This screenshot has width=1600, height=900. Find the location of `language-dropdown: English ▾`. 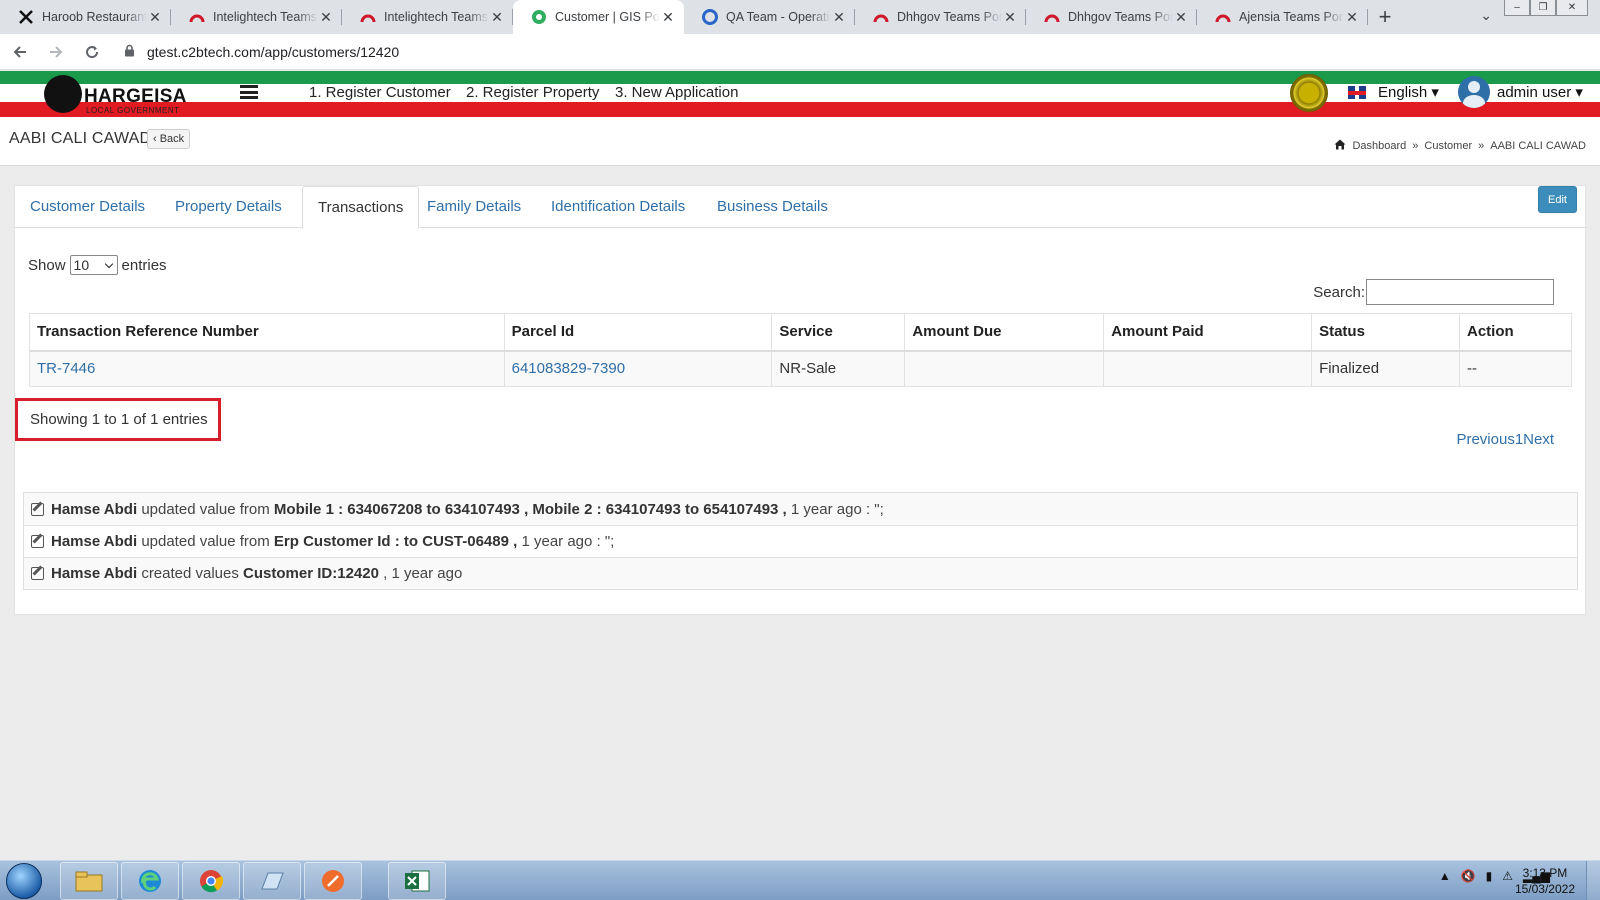

language-dropdown: English ▾ is located at coordinates (1408, 92).